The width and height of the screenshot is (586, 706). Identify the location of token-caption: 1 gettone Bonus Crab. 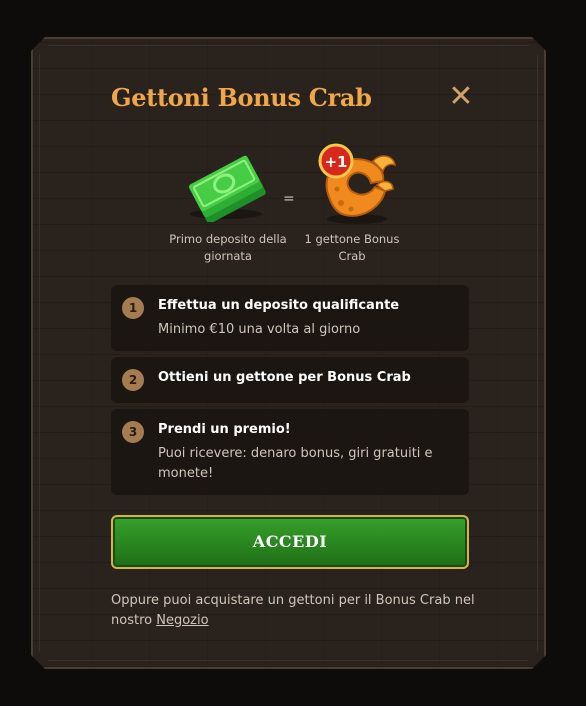
(352, 247).